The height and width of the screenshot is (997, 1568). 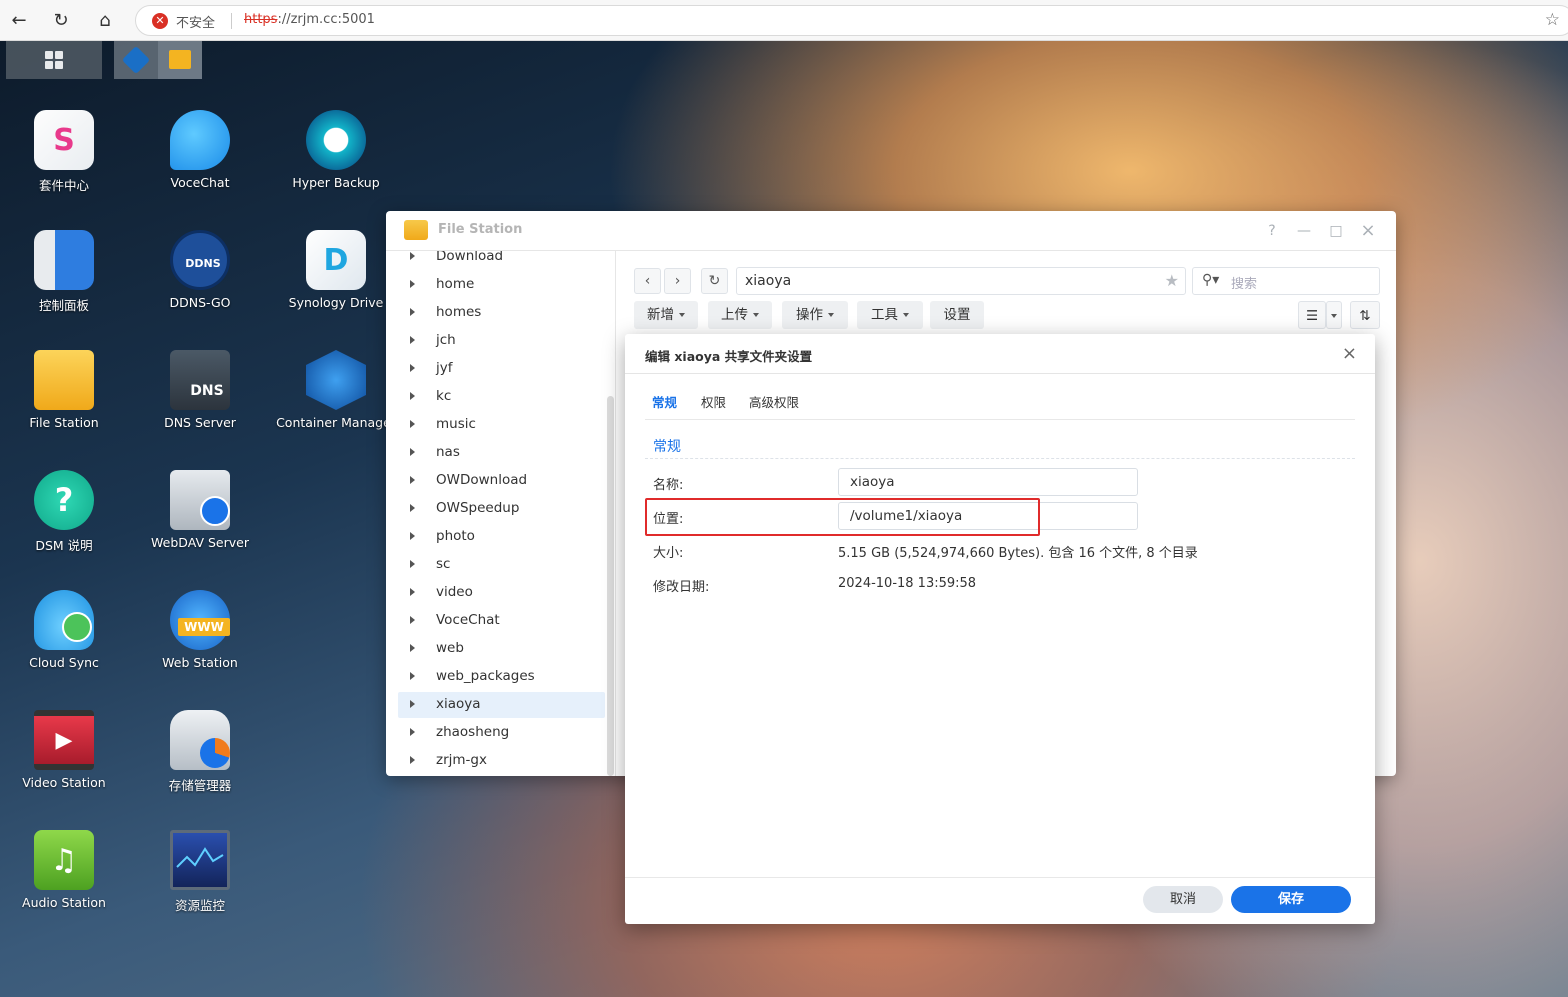 What do you see at coordinates (455, 536) in the screenshot?
I see `tree-item-label: photo` at bounding box center [455, 536].